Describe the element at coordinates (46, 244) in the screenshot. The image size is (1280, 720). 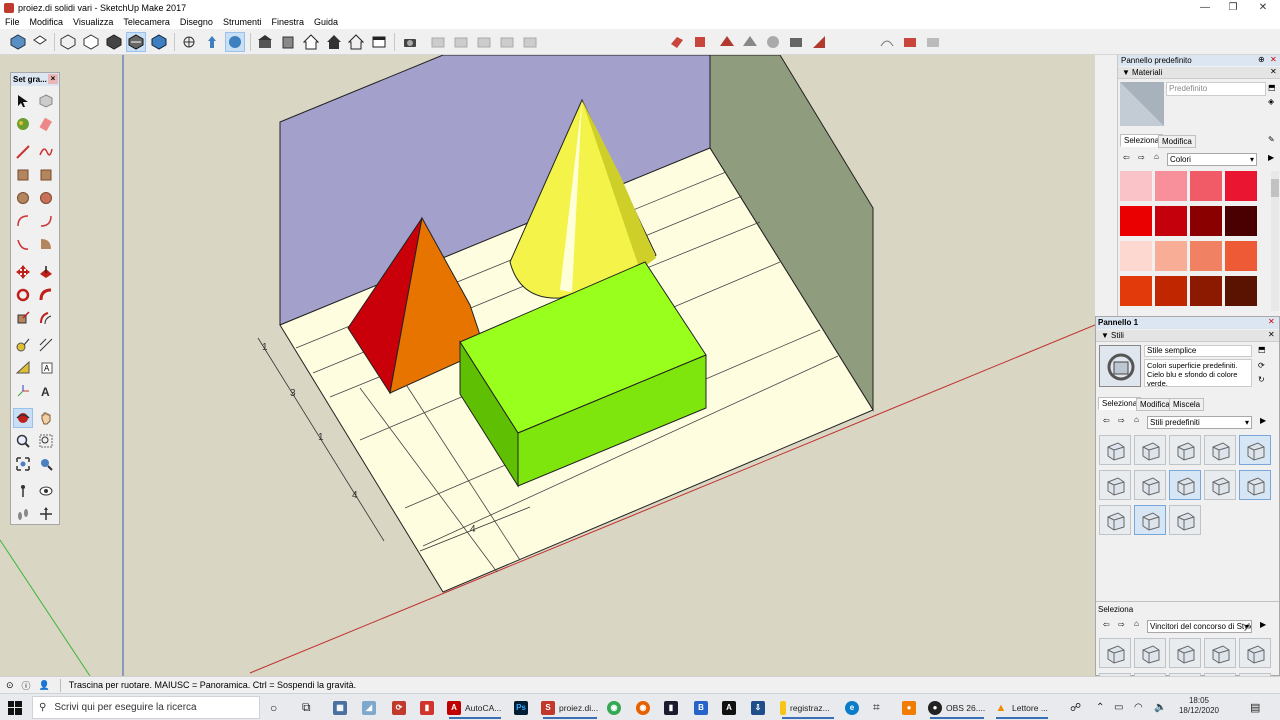
I see `pie-tool-icon` at that location.